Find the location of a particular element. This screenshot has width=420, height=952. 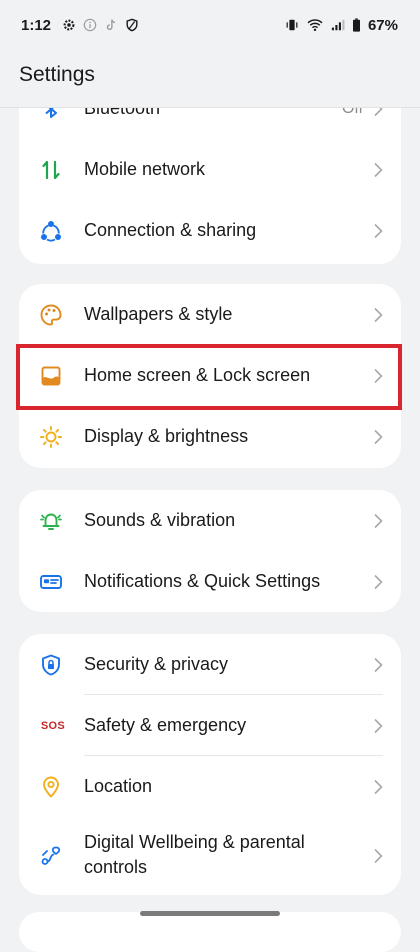

settings-card-next is located at coordinates (210, 932).